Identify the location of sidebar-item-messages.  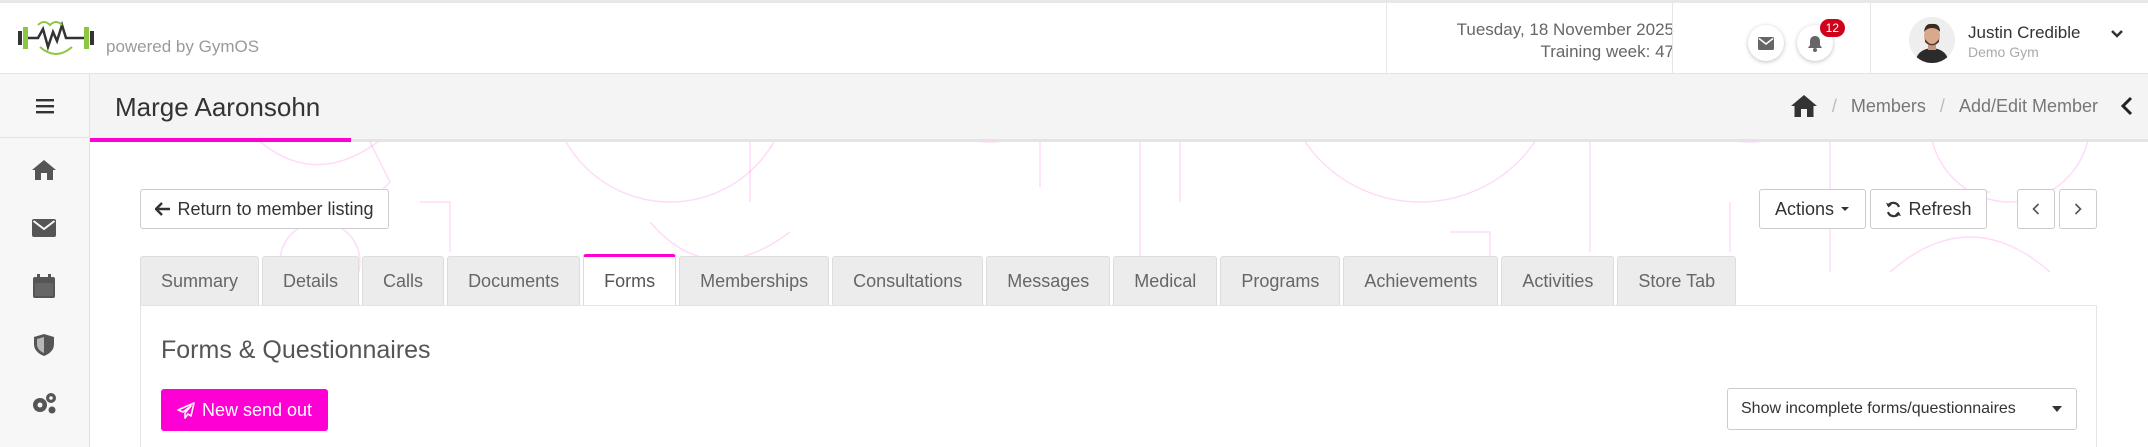
(44, 228).